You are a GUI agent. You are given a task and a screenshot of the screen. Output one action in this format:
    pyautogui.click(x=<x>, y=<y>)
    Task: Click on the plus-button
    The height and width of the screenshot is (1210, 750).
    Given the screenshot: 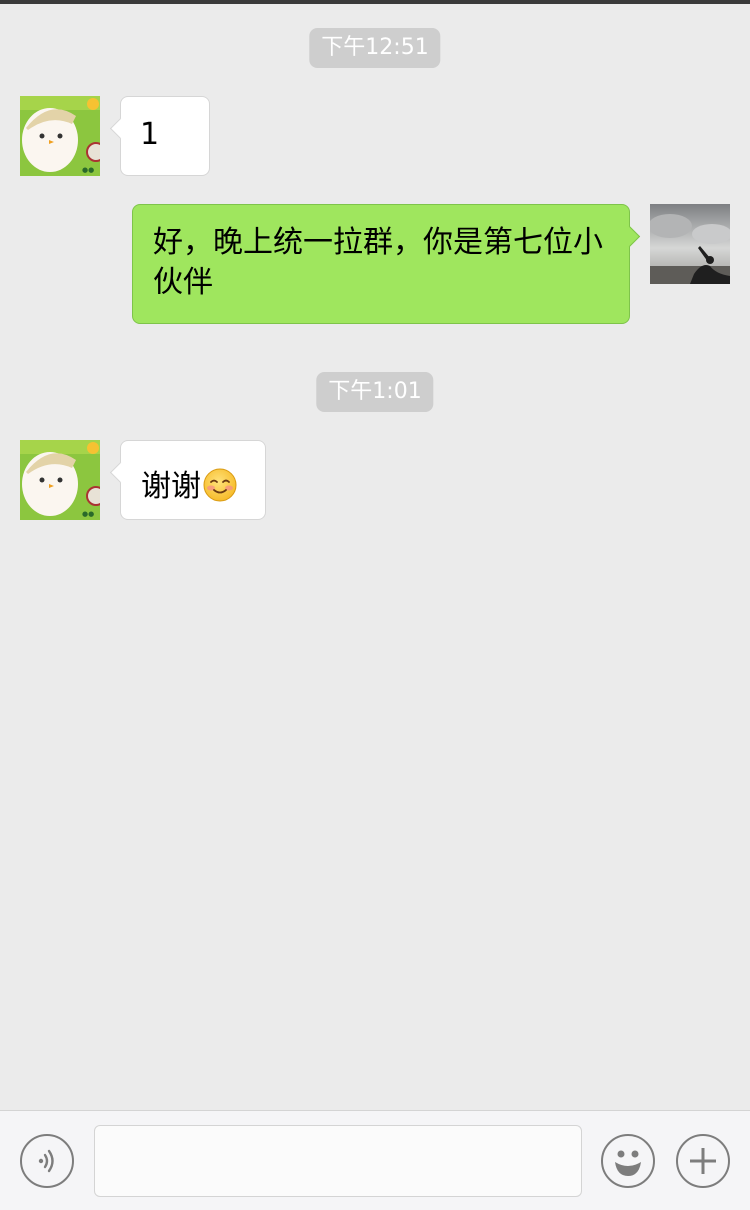 What is the action you would take?
    pyautogui.click(x=703, y=1161)
    